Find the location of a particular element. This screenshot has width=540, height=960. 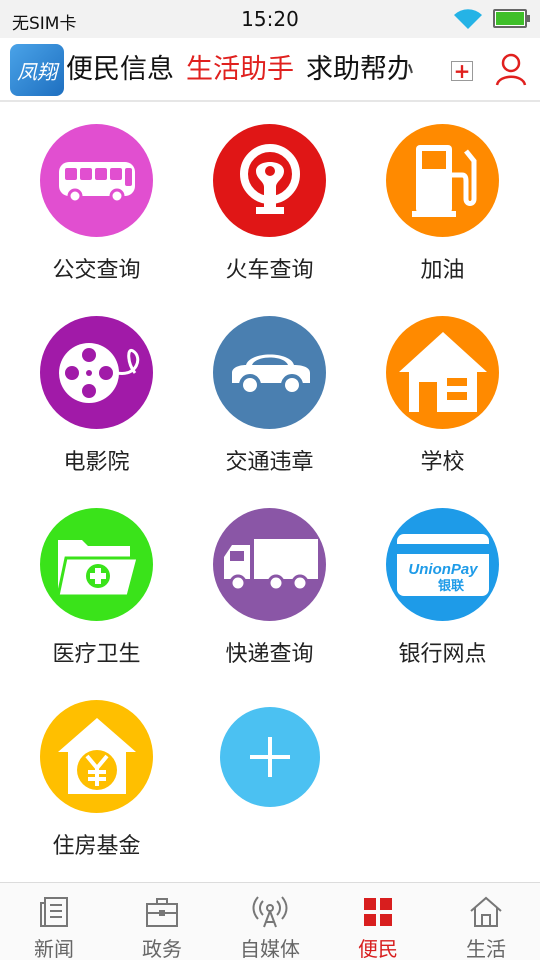

service-train: 火车查询 is located at coordinates (263, 200).